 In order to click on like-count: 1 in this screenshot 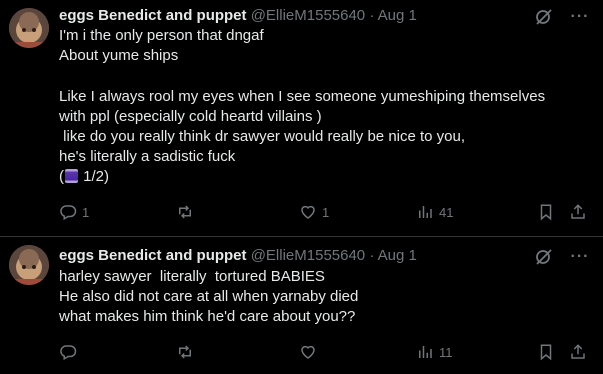, I will do `click(326, 212)`.